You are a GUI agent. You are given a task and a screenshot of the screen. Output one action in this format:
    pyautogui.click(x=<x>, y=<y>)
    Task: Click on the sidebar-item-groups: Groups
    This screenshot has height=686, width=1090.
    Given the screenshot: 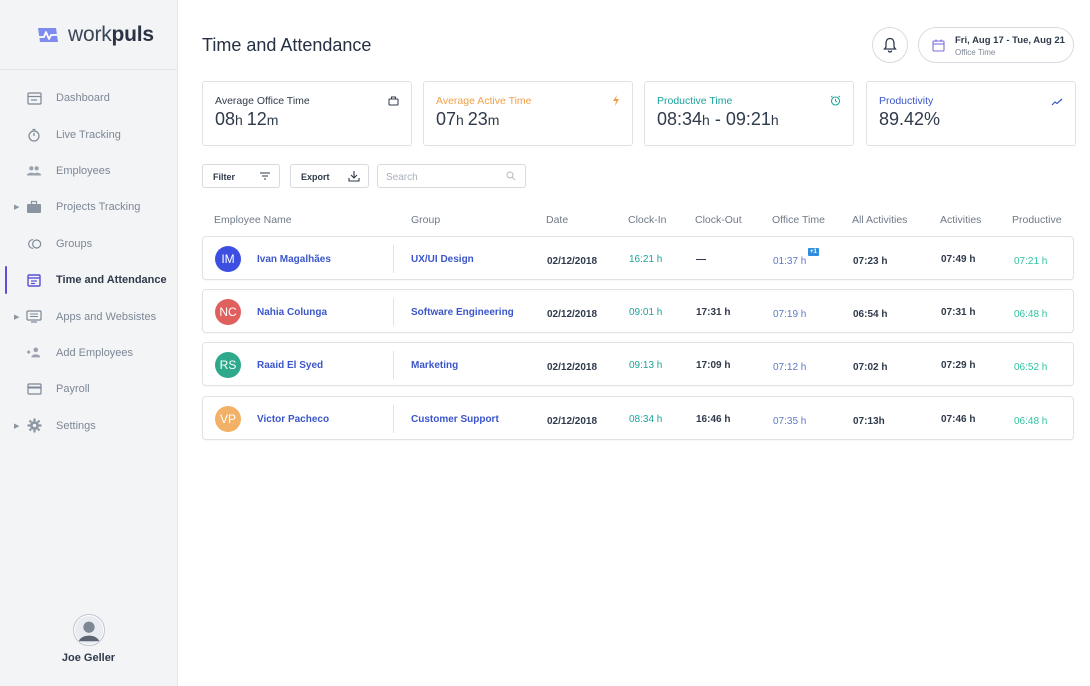 What is the action you would take?
    pyautogui.click(x=88, y=244)
    